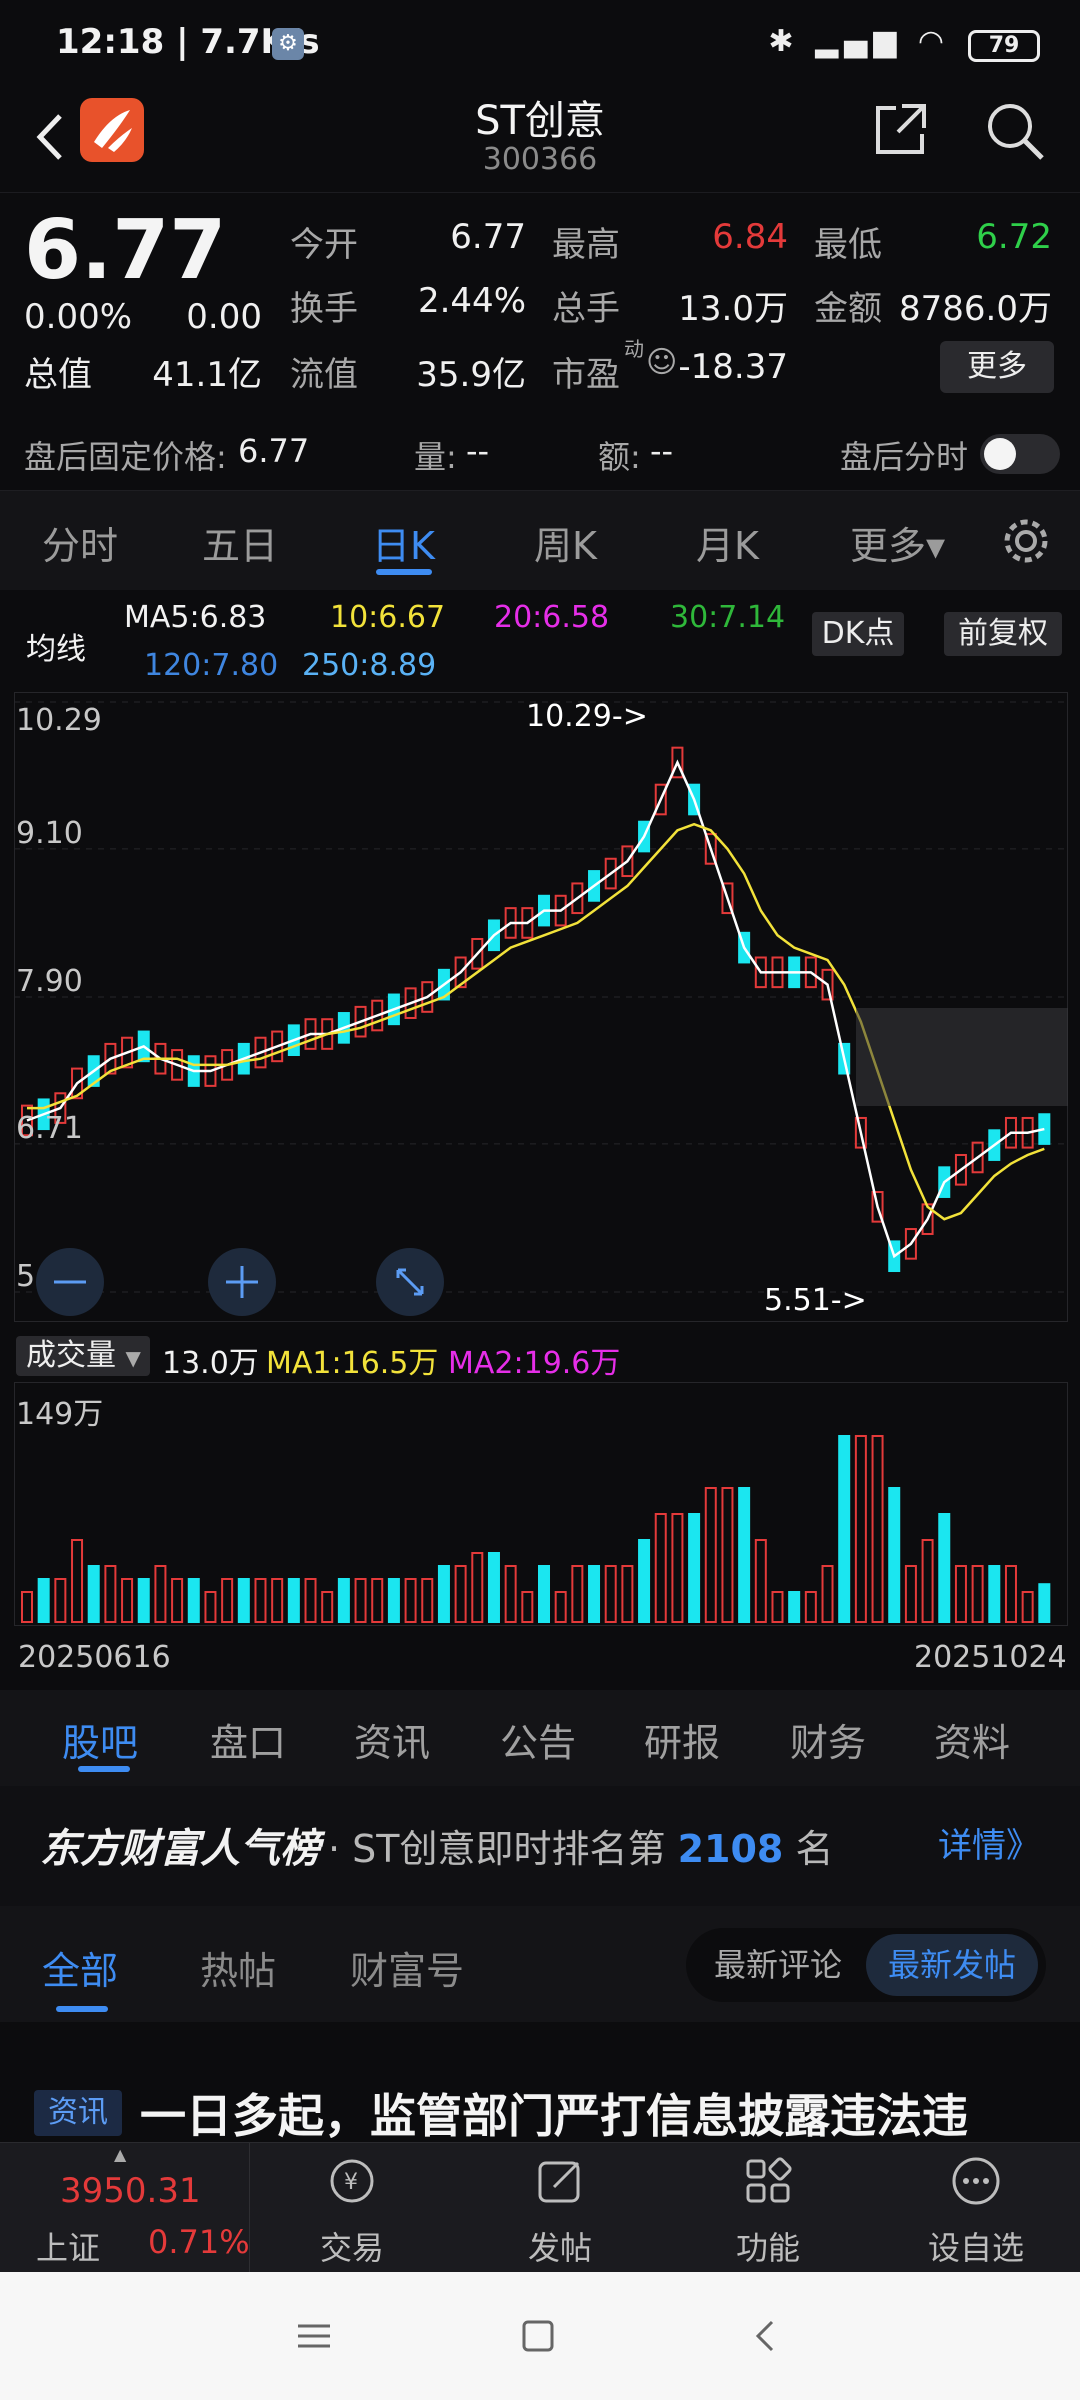 The height and width of the screenshot is (2400, 1080). I want to click on tab-weekly-k: 周K, so click(565, 542).